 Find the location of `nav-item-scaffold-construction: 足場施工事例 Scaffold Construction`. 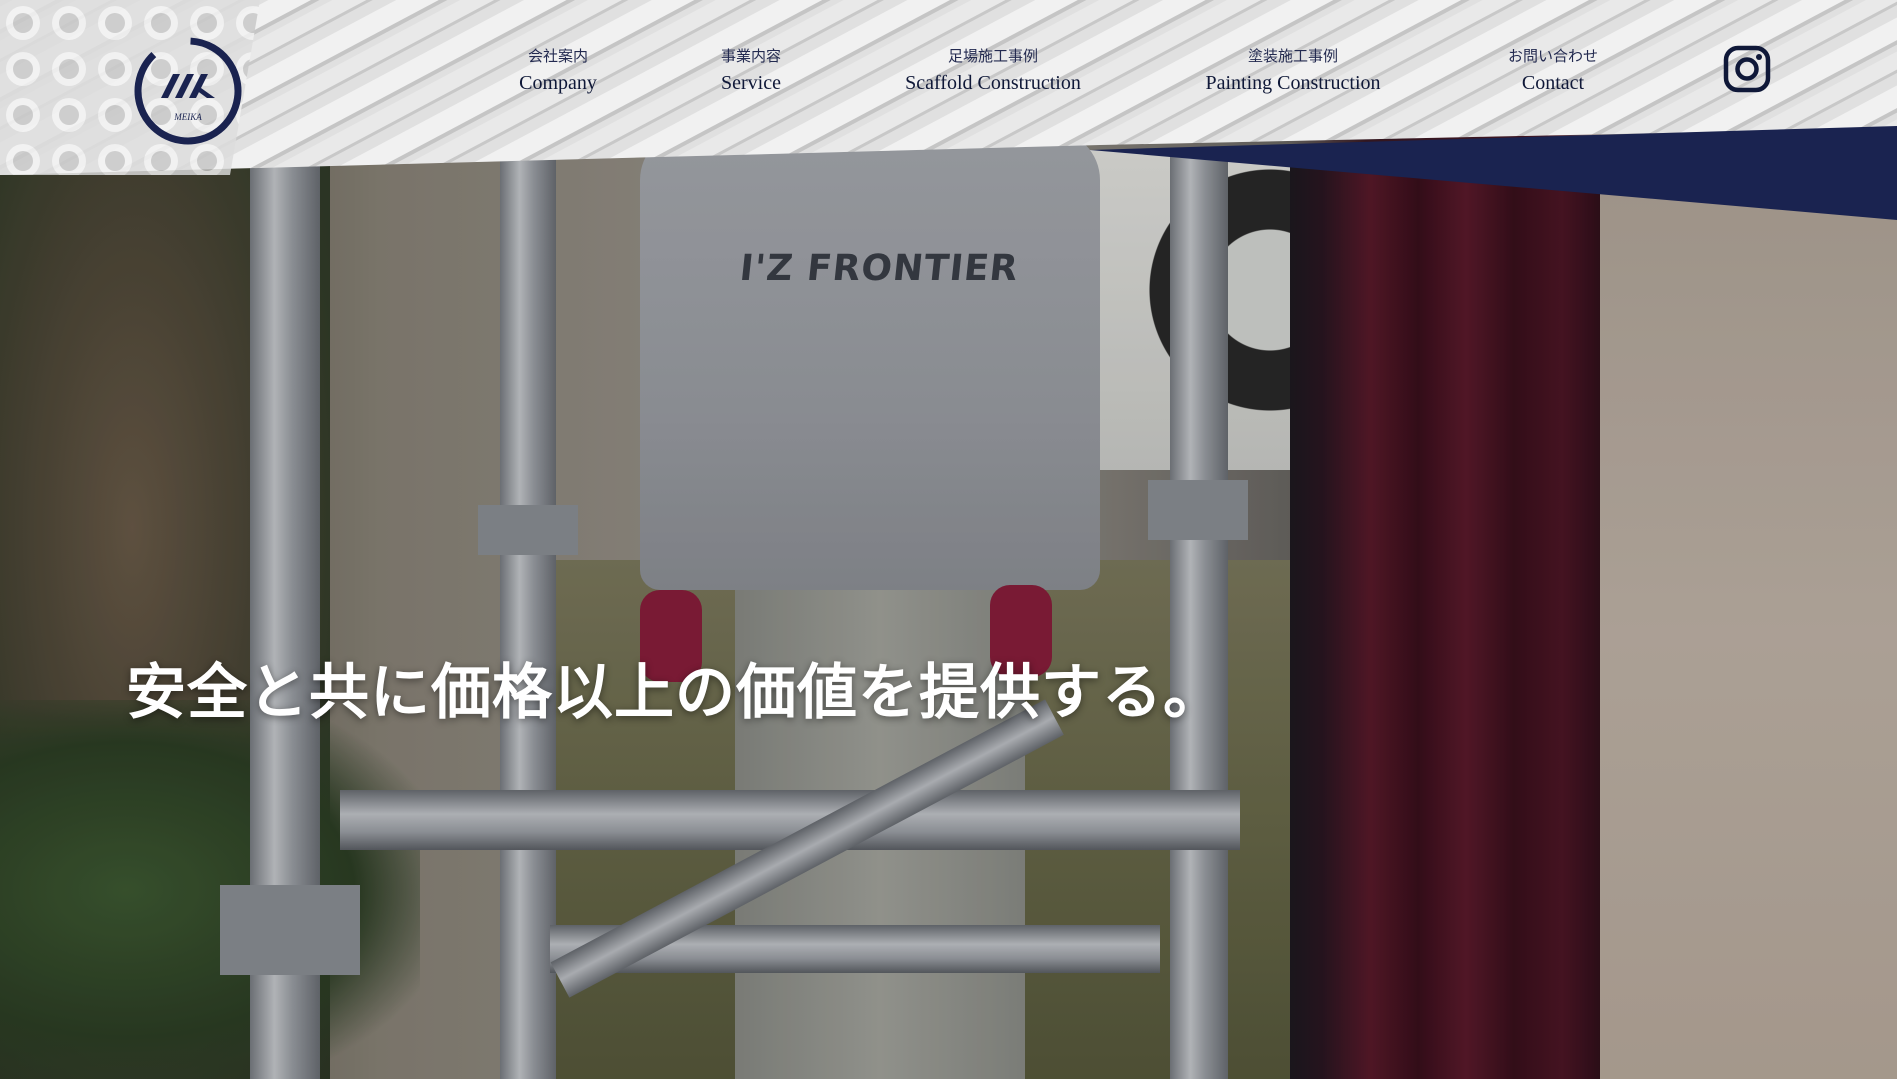

nav-item-scaffold-construction: 足場施工事例 Scaffold Construction is located at coordinates (993, 71).